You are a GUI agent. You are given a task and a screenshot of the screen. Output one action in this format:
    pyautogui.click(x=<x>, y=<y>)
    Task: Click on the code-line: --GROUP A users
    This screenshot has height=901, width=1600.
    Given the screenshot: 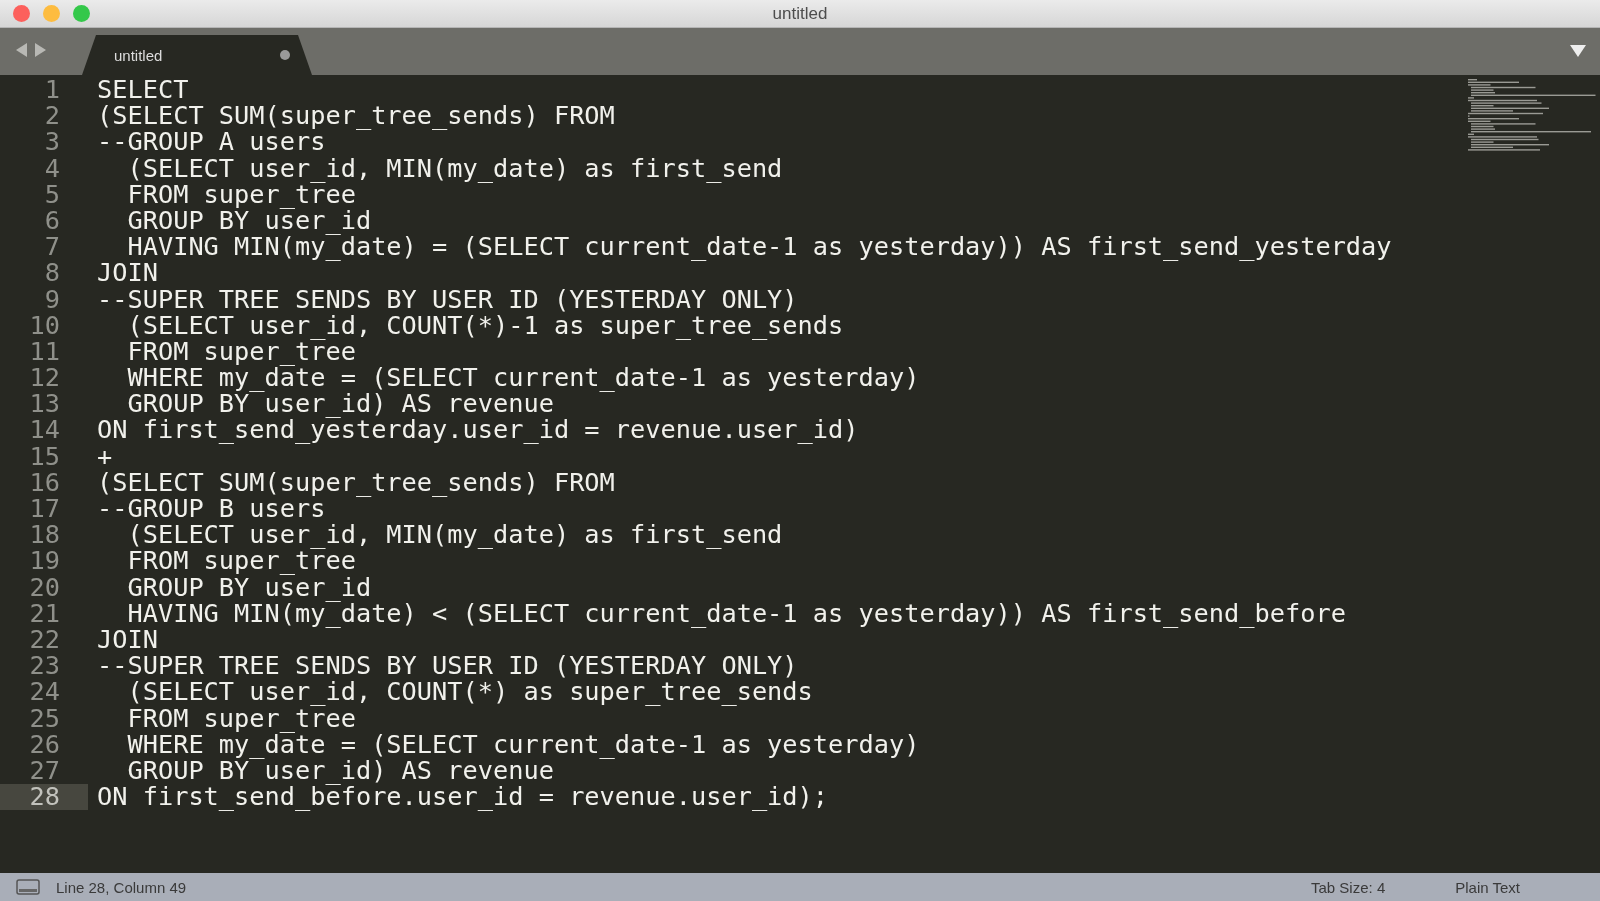 What is the action you would take?
    pyautogui.click(x=211, y=142)
    